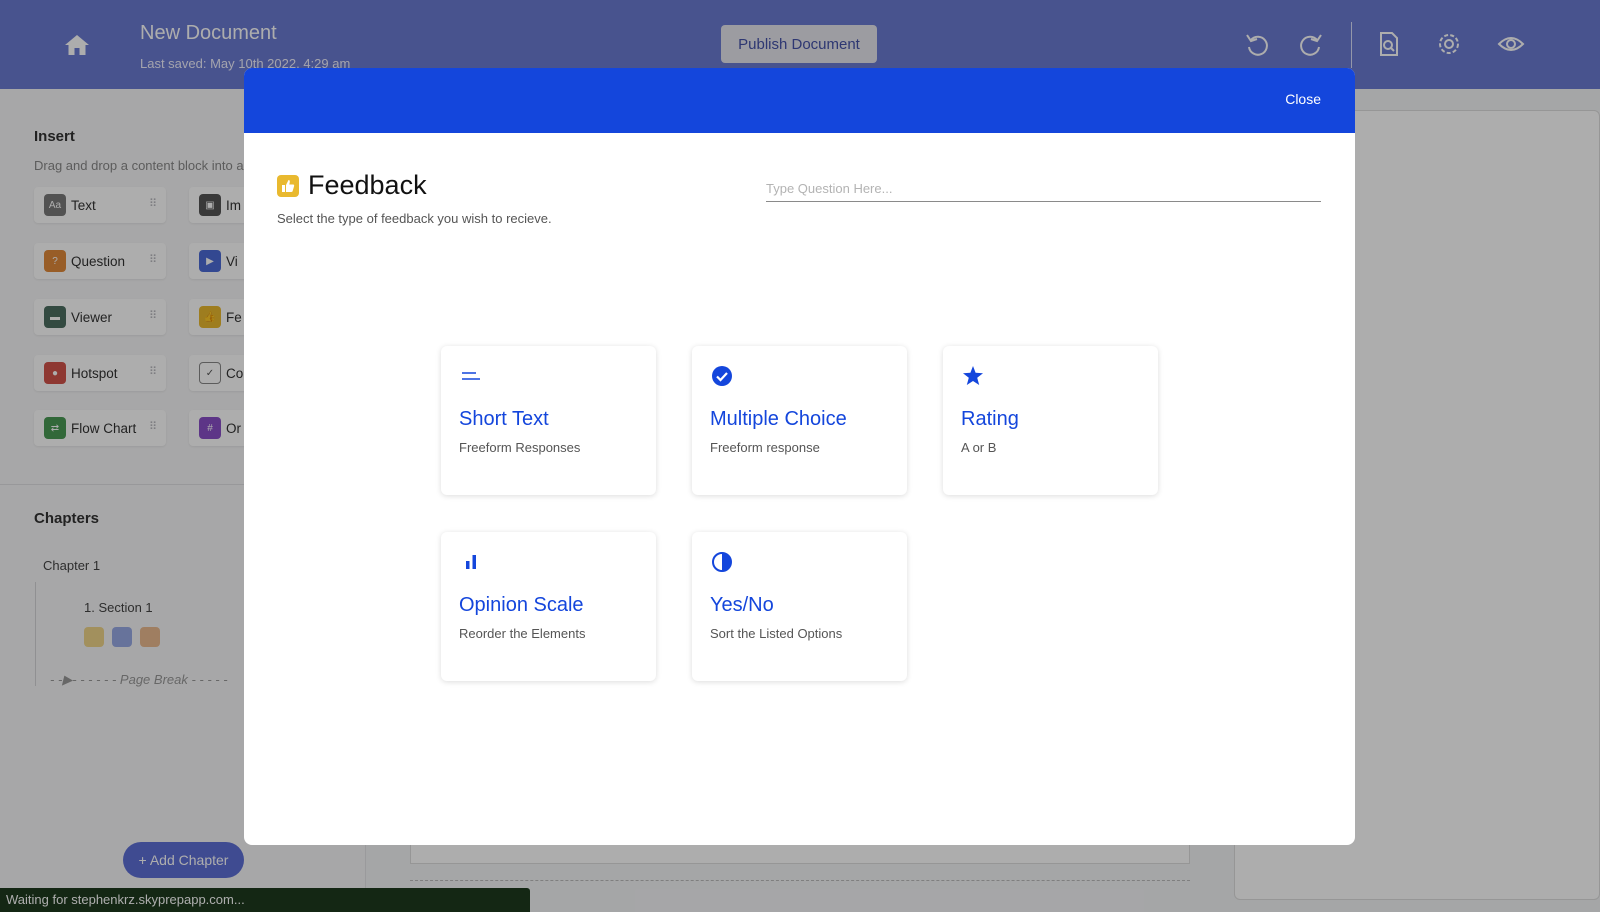 This screenshot has height=912, width=1600. I want to click on option-description: A or B, so click(979, 447).